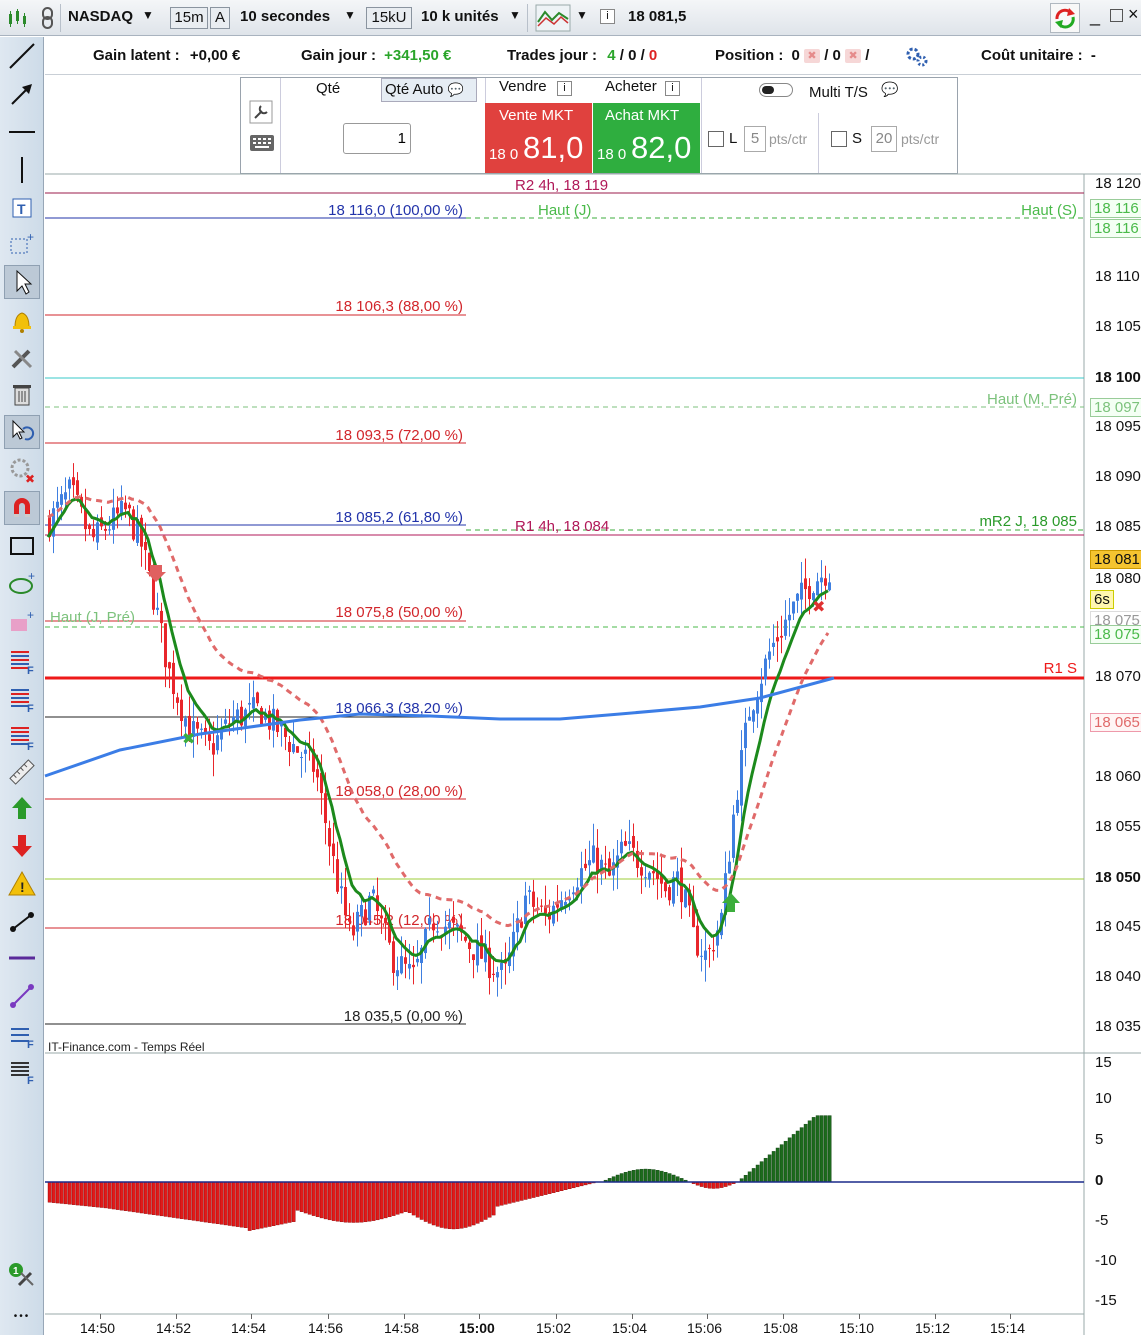 The height and width of the screenshot is (1336, 1141). Describe the element at coordinates (554, 1328) in the screenshot. I see `time-tick: 15:02` at that location.